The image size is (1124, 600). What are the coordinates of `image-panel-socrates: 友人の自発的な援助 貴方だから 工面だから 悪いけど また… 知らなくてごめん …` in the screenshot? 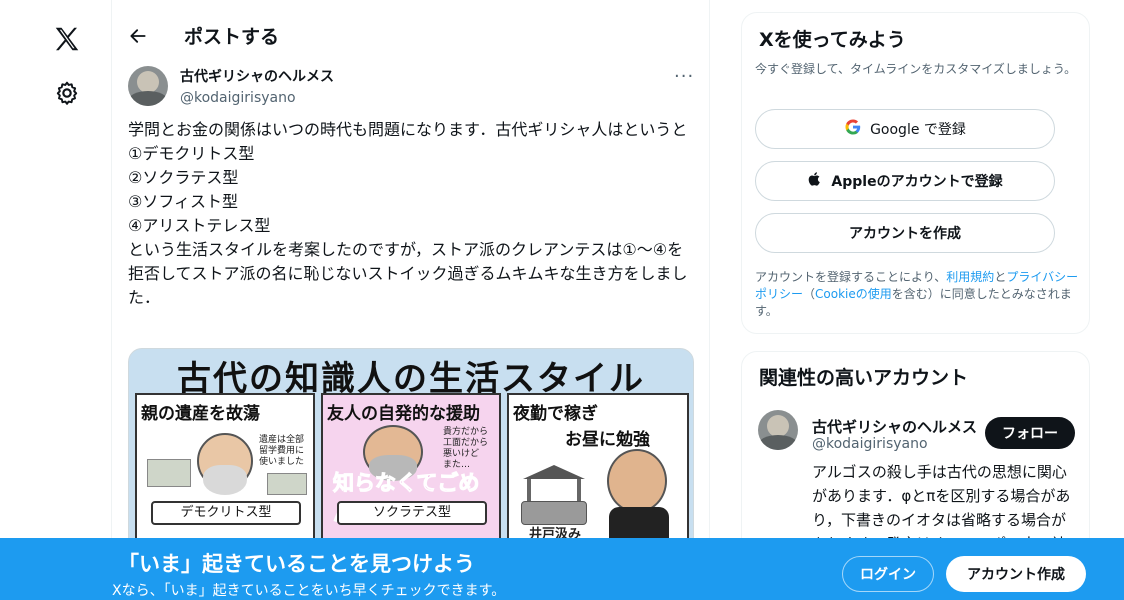 It's located at (411, 475).